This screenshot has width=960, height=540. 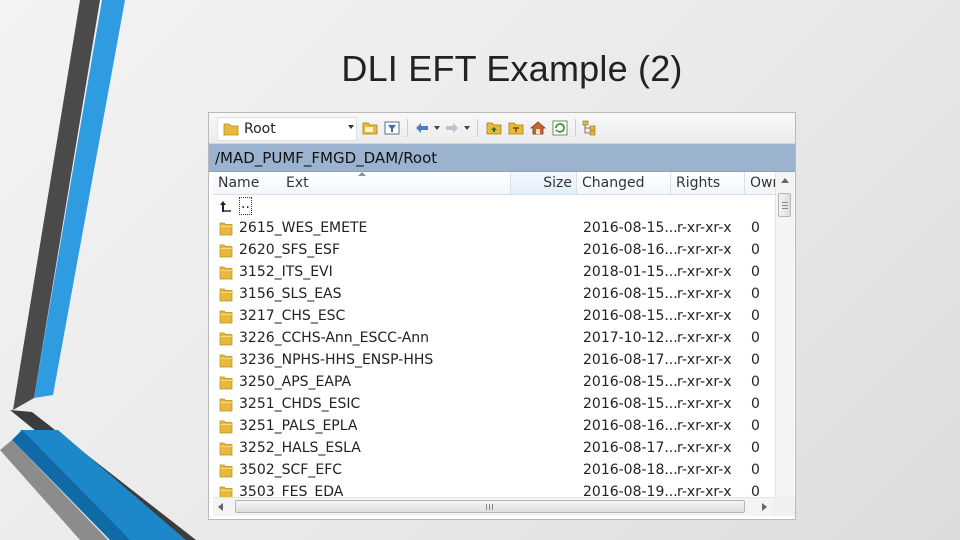 I want to click on table-row: 3152_ITS_EVI 2018-01-15... r-xr-xr-x 0, so click(x=494, y=272).